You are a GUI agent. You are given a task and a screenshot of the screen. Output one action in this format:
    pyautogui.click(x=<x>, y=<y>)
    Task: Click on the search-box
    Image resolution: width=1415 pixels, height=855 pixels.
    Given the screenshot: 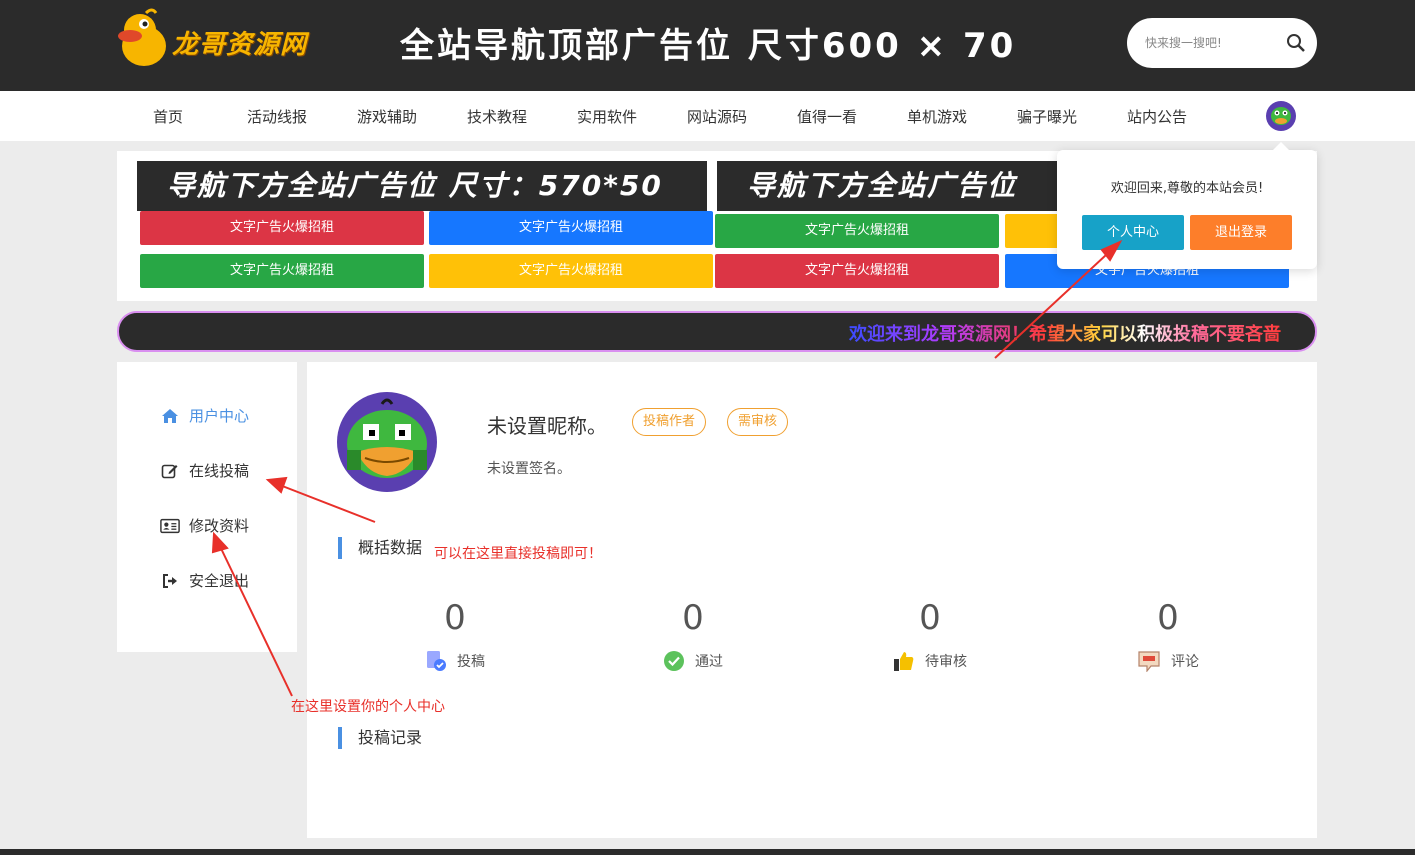 What is the action you would take?
    pyautogui.click(x=1222, y=43)
    